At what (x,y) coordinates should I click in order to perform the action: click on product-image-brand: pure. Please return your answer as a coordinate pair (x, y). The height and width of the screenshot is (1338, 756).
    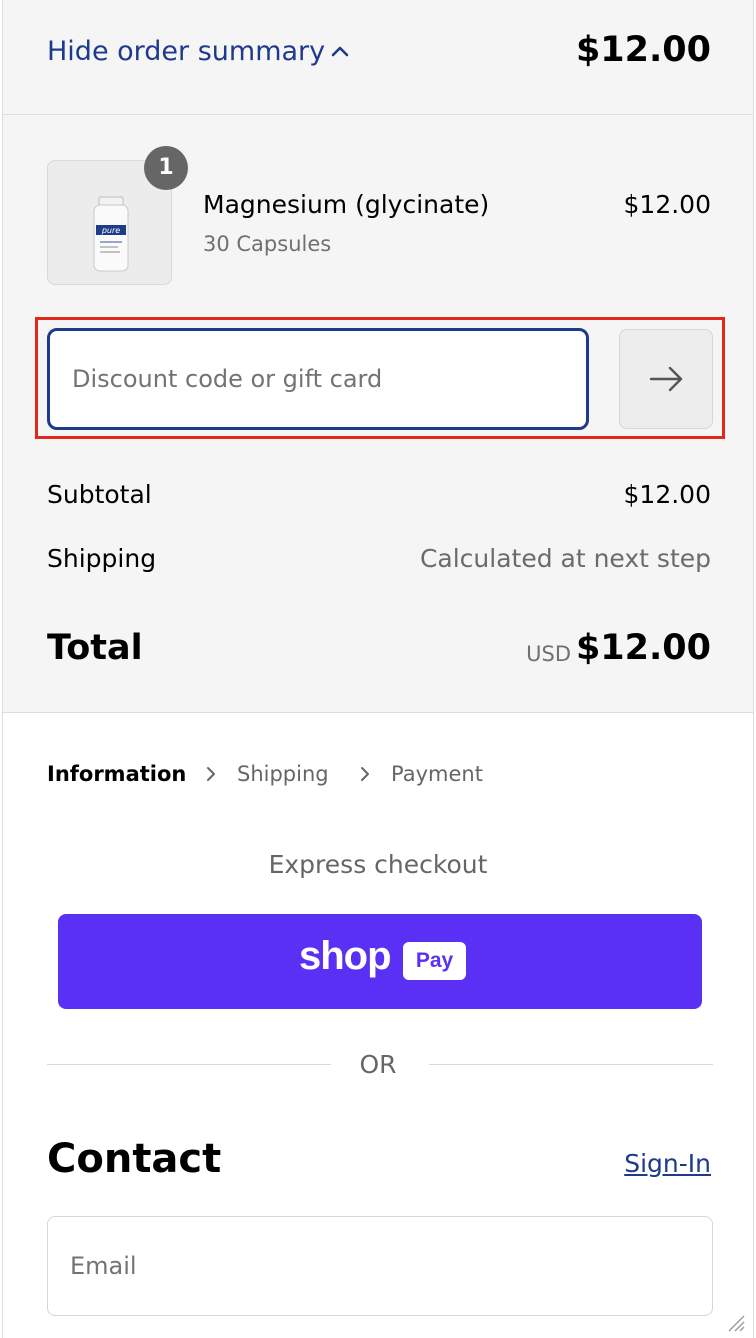
    Looking at the image, I should click on (110, 230).